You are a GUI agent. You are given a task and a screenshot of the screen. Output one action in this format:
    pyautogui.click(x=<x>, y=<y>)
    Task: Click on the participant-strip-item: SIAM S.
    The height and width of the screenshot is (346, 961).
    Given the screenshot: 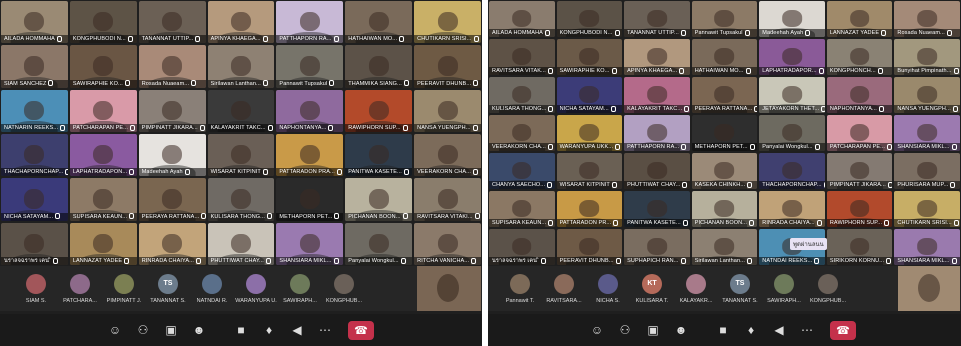 What is the action you would take?
    pyautogui.click(x=36, y=288)
    